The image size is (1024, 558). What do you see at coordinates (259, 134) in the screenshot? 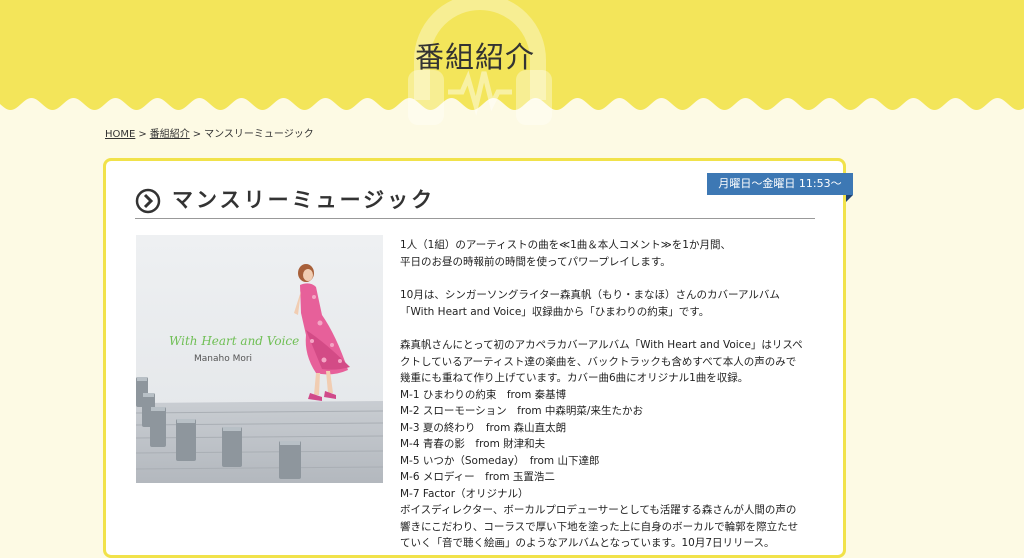
I see `breadcrumb-current: マンスリーミュージック` at bounding box center [259, 134].